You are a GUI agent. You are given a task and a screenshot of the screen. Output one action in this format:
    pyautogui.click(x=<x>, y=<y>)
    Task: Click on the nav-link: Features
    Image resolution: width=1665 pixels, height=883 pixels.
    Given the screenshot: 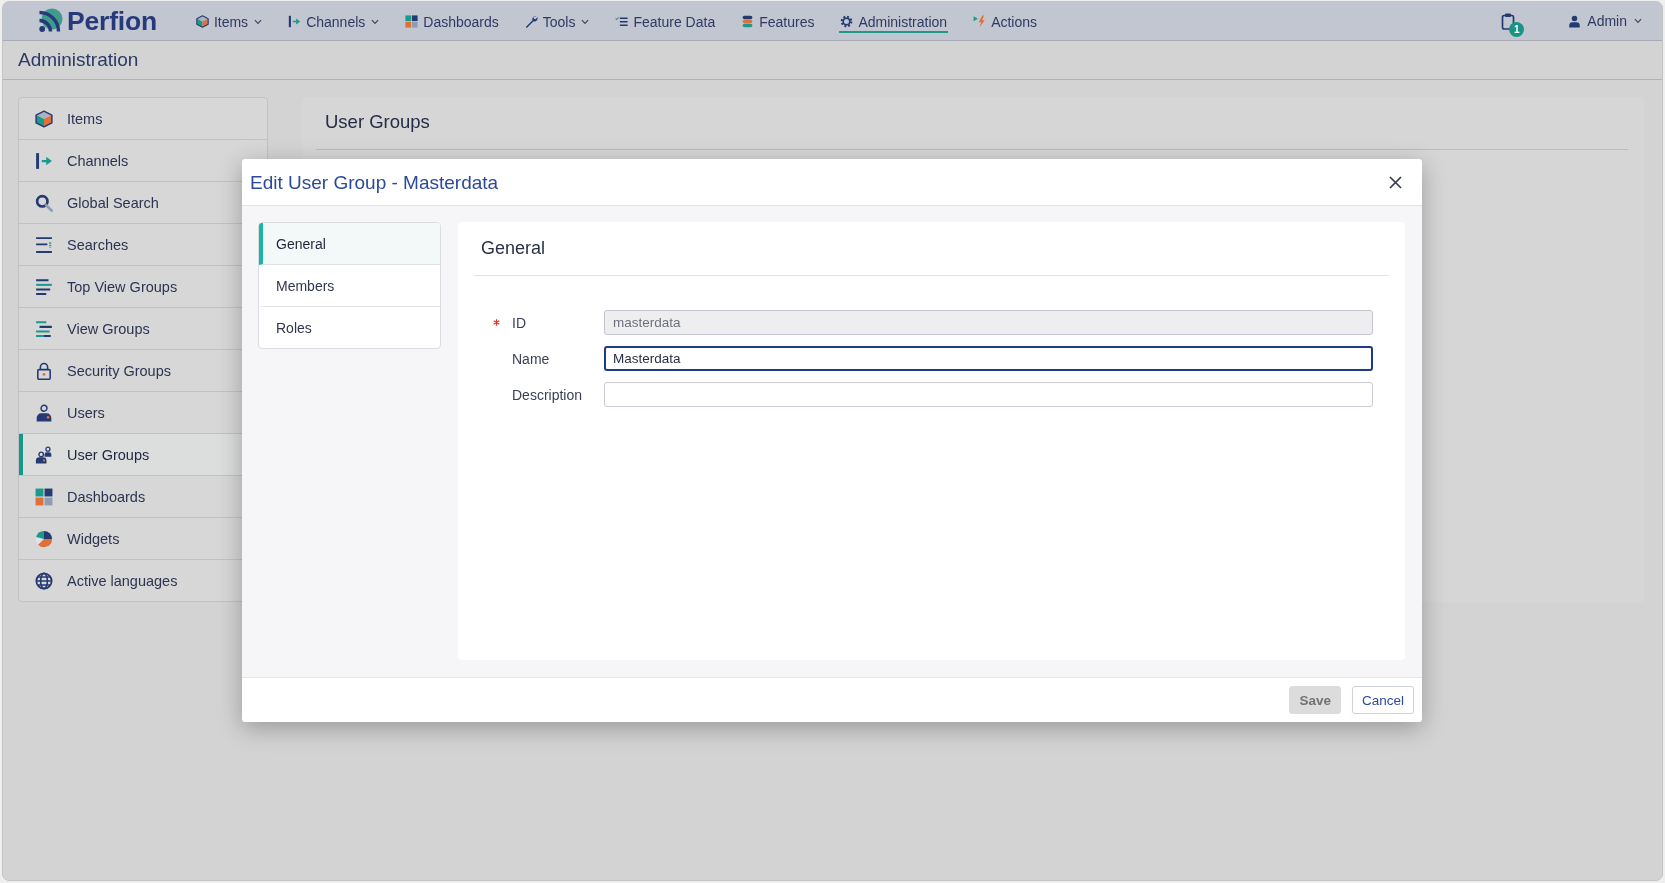 What is the action you would take?
    pyautogui.click(x=778, y=21)
    